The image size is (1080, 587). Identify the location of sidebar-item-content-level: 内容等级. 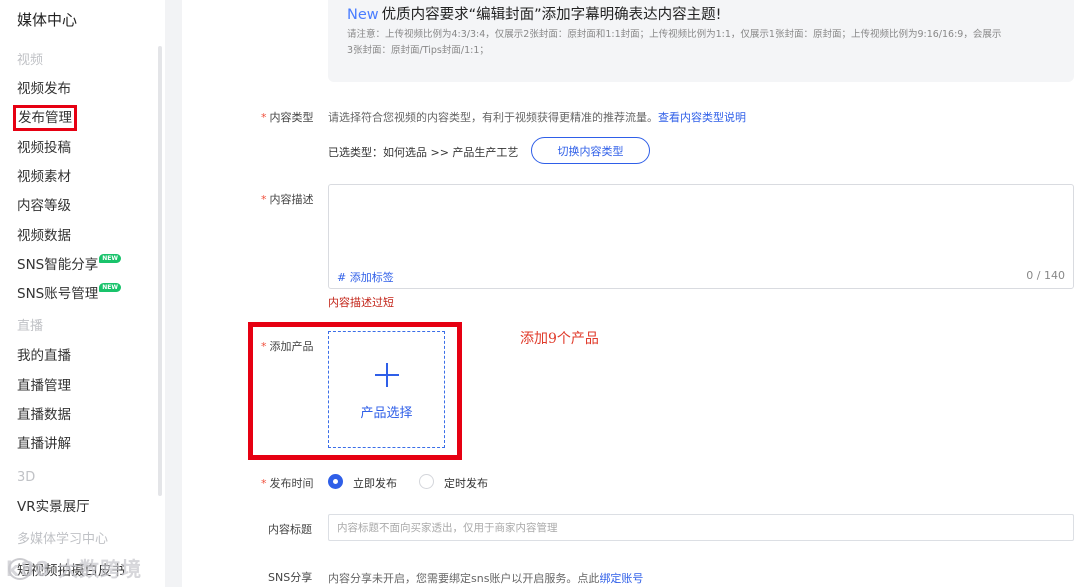
(44, 206).